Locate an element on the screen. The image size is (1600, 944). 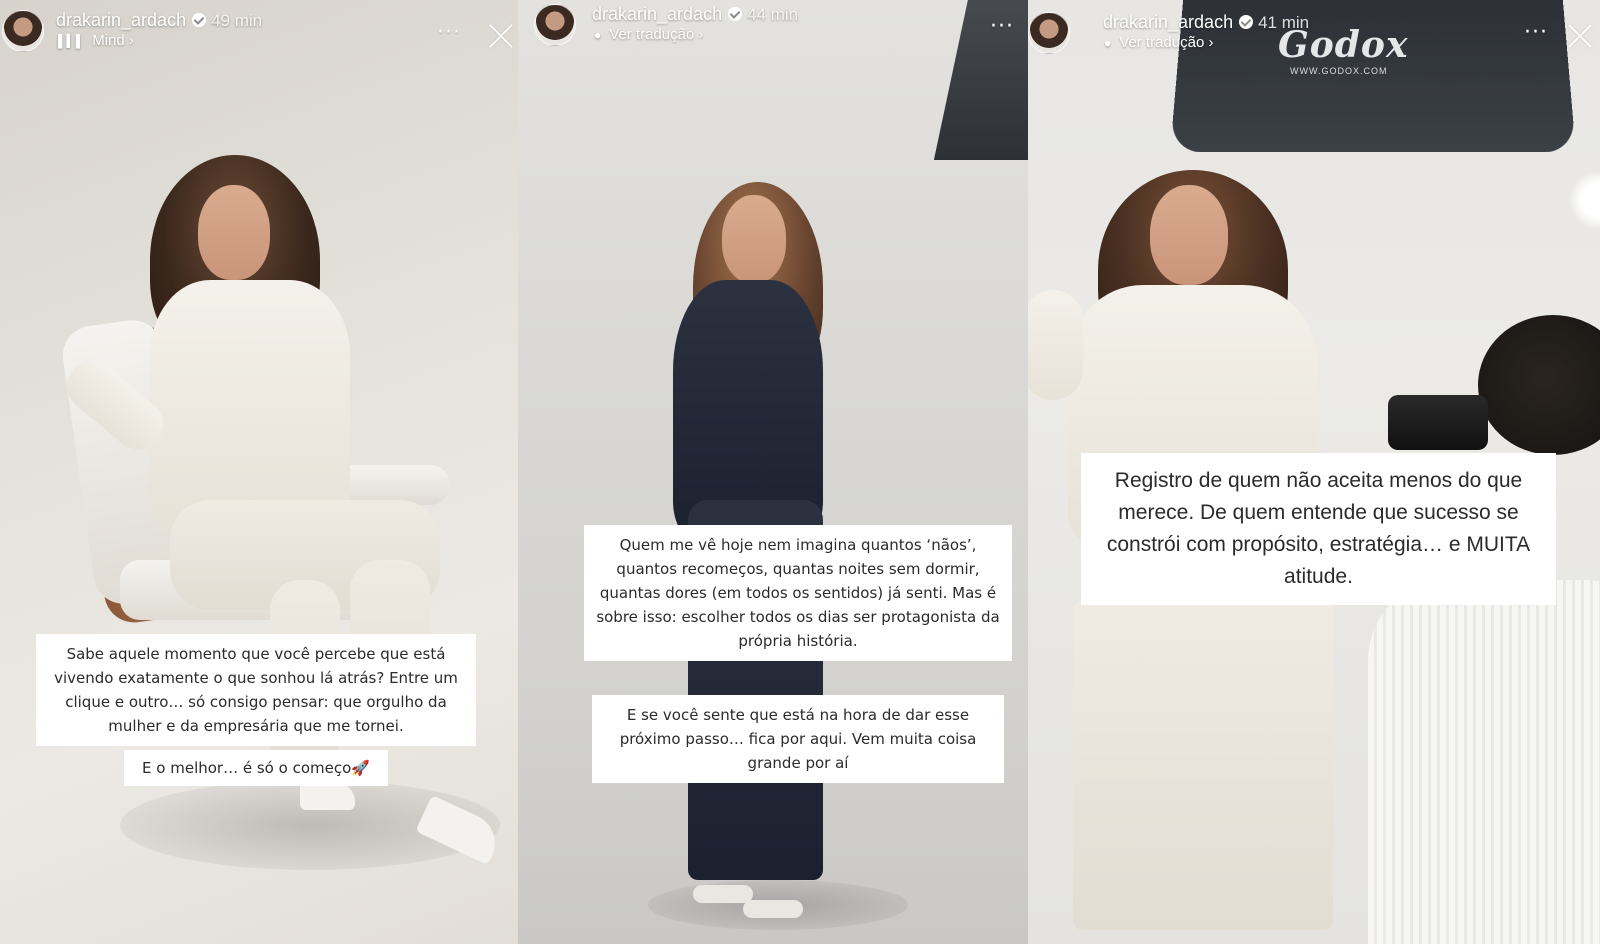
username: drakarin_ardach 41 min is located at coordinates (1206, 22).